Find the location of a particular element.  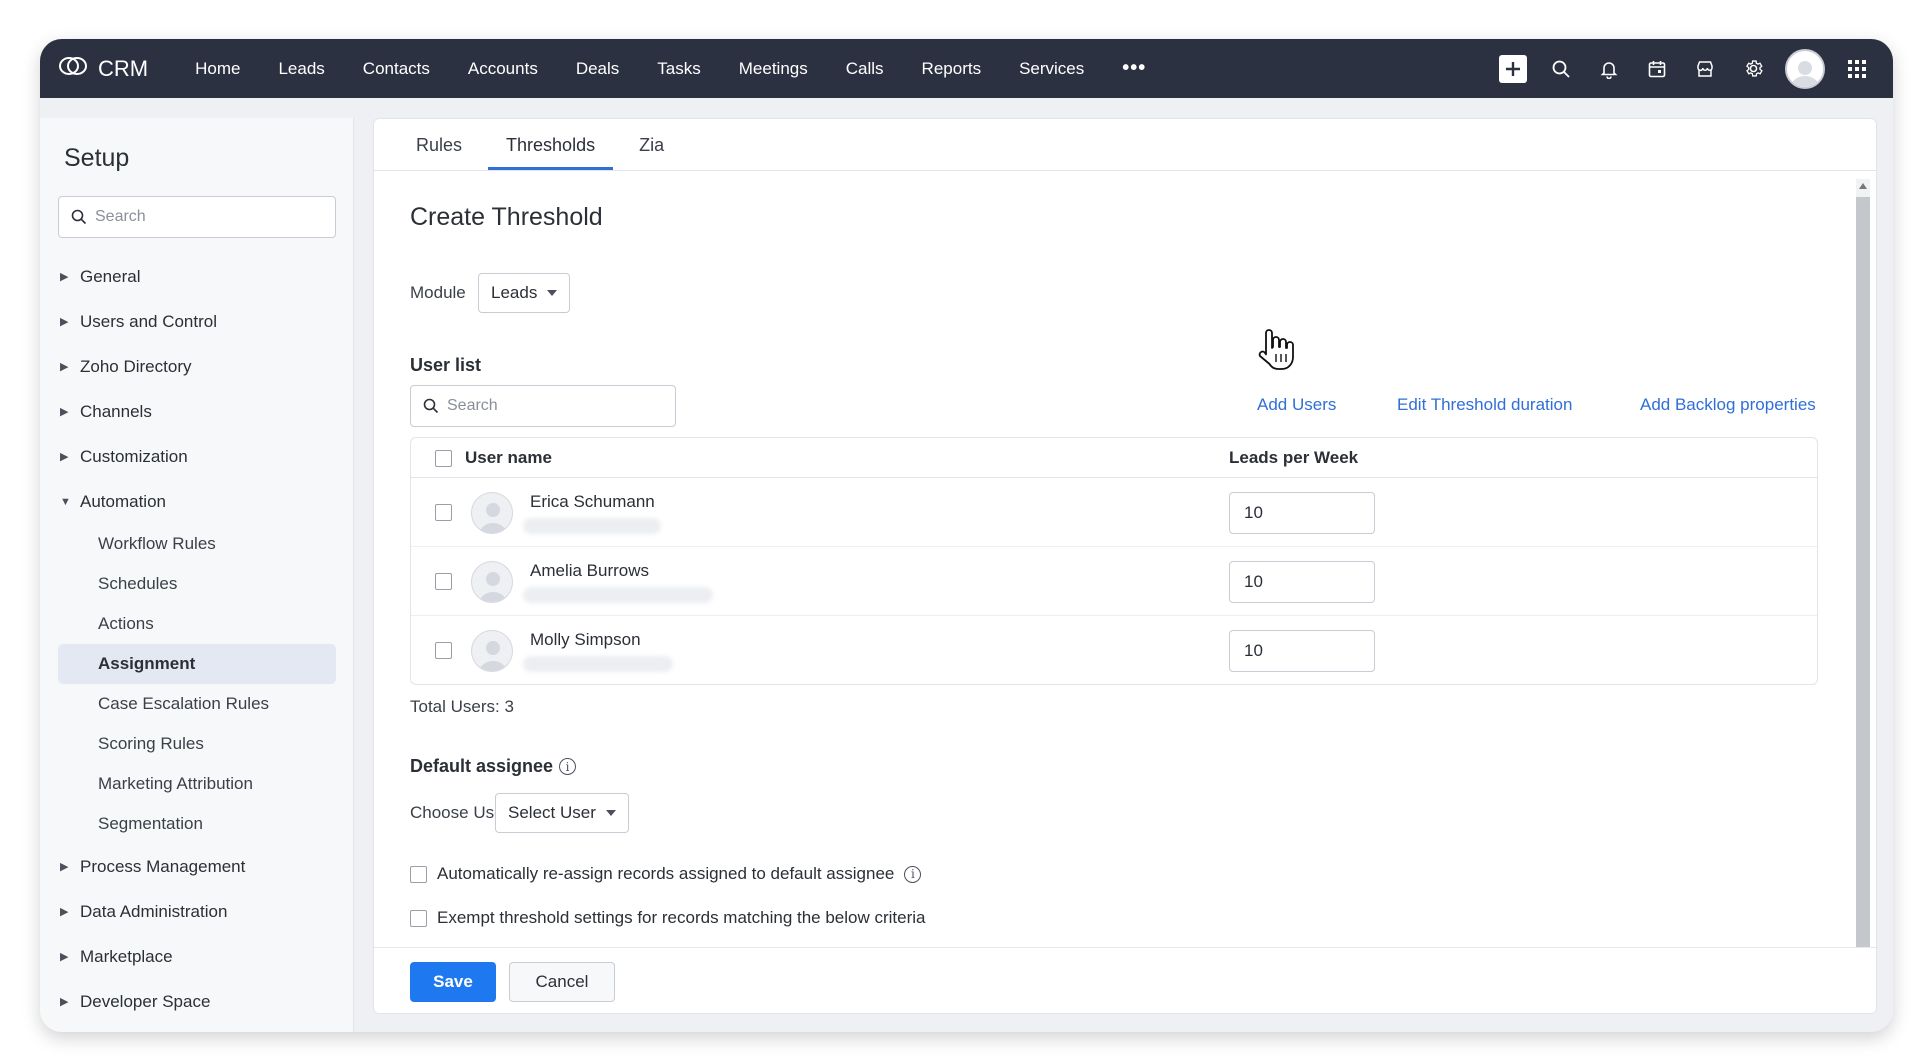

top-right-tools is located at coordinates (1685, 68).